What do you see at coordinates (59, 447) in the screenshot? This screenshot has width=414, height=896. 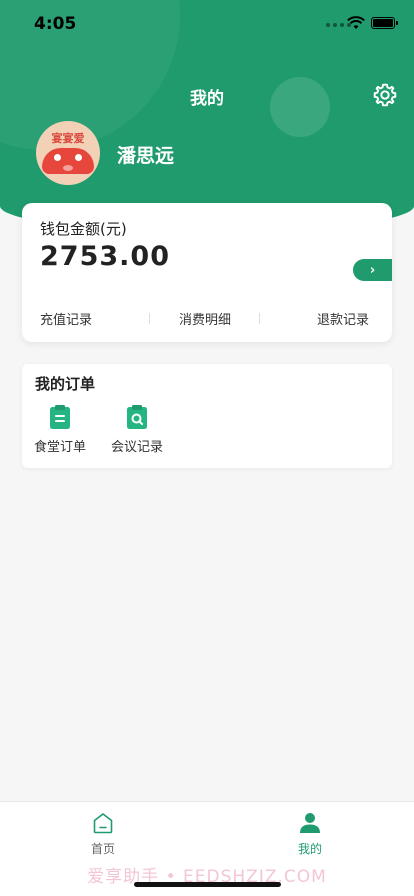 I see `canteen-orders-label: 食堂订单` at bounding box center [59, 447].